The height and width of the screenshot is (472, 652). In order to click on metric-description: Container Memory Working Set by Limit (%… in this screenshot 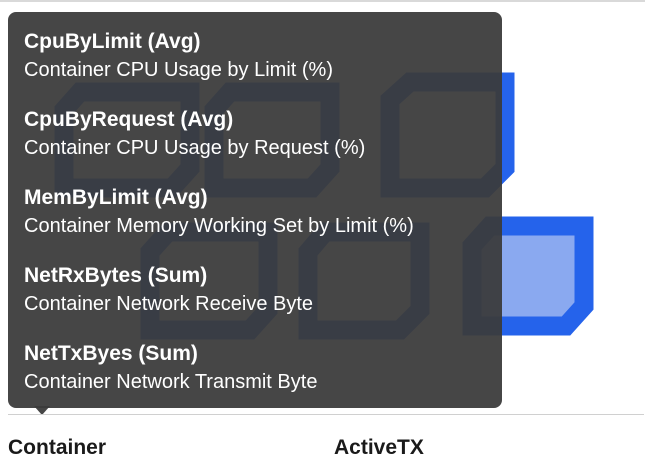, I will do `click(219, 226)`.